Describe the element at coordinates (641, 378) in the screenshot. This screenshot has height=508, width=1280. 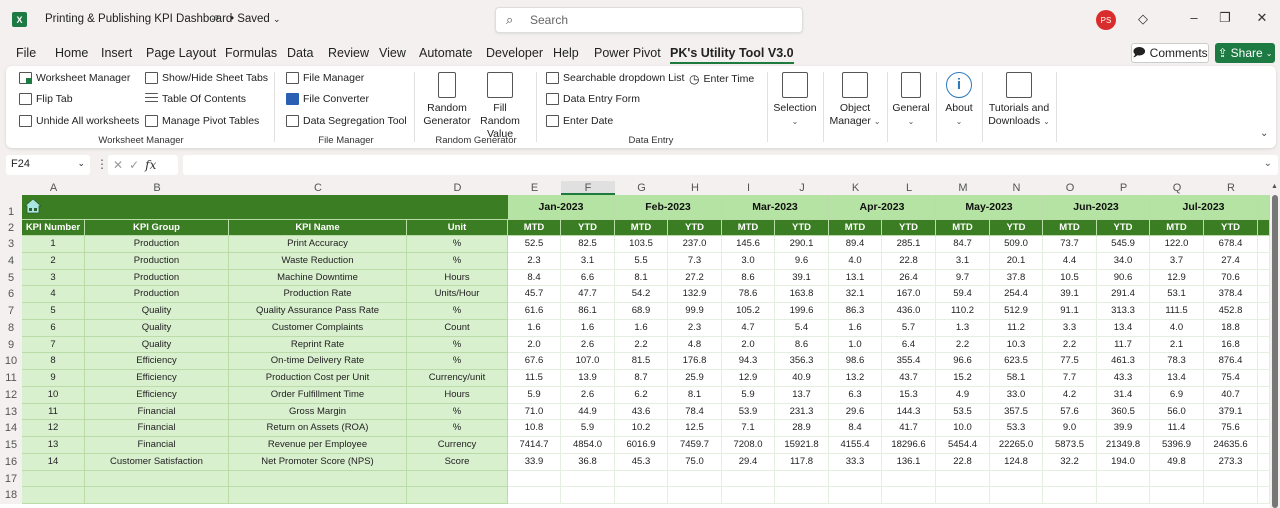
I see `mtd-value-cell: 8.7` at that location.